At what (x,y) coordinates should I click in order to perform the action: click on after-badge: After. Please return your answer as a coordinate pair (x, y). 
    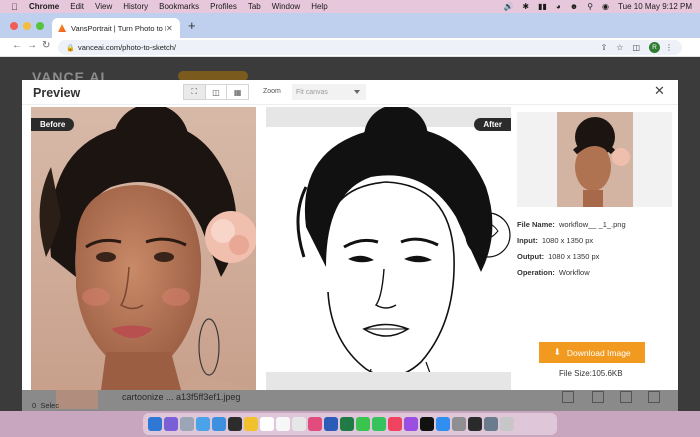
    Looking at the image, I should click on (492, 124).